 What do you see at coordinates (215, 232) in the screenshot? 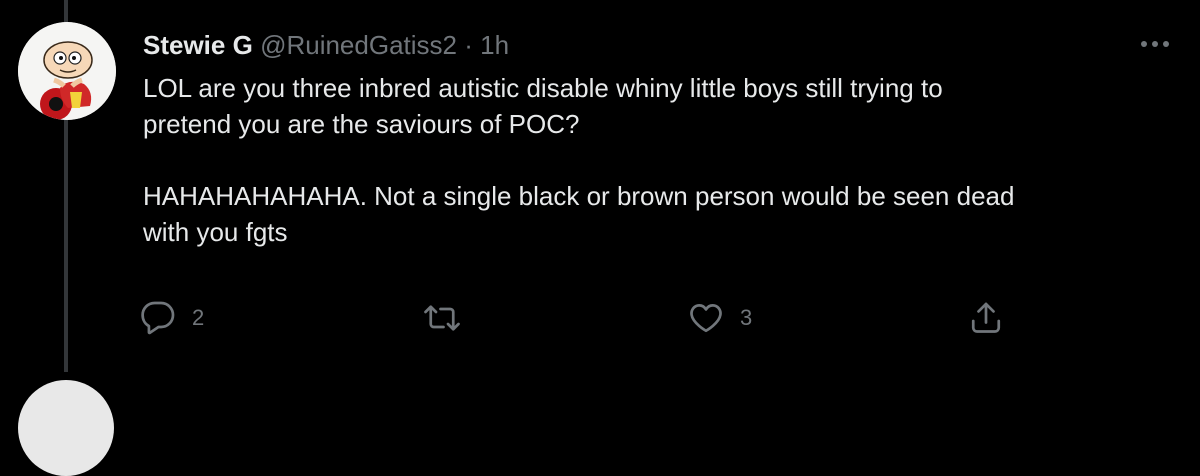
I see `tweet-text-line: with you fgts` at bounding box center [215, 232].